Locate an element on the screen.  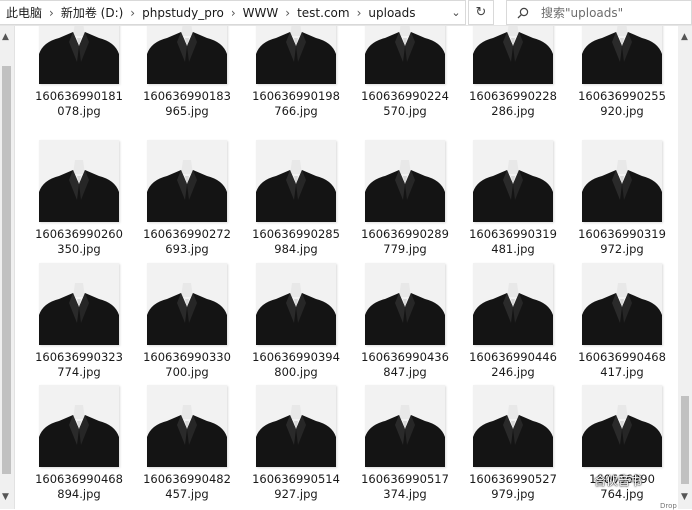
file-name-line2: 286.jpg is located at coordinates (513, 111).